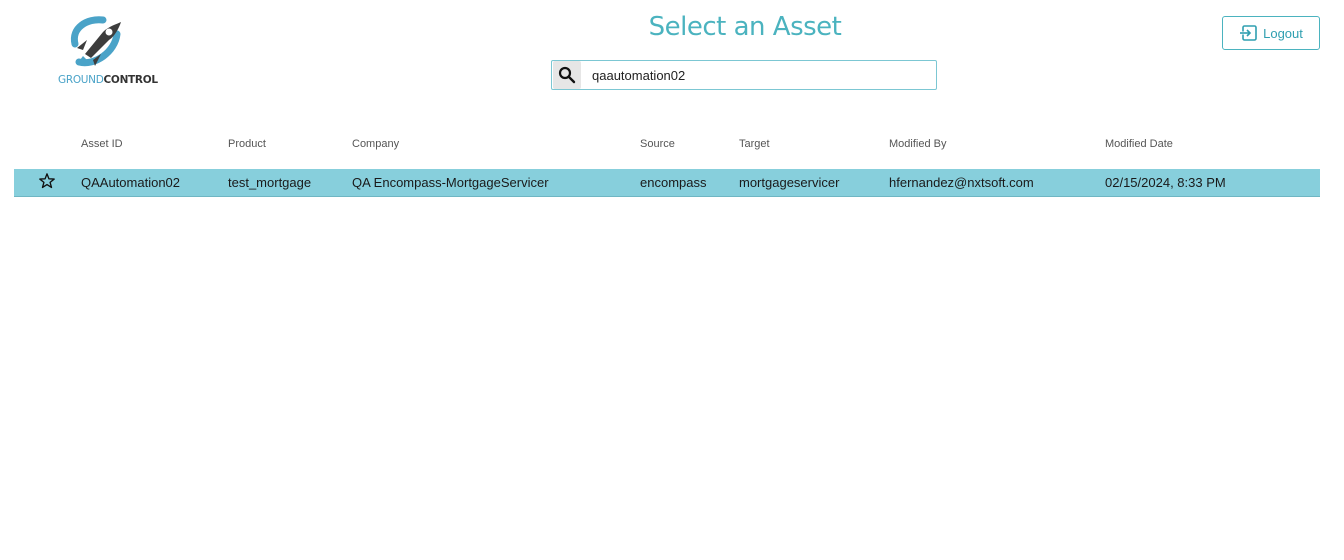  I want to click on logo-text-control: CONTROL, so click(130, 80).